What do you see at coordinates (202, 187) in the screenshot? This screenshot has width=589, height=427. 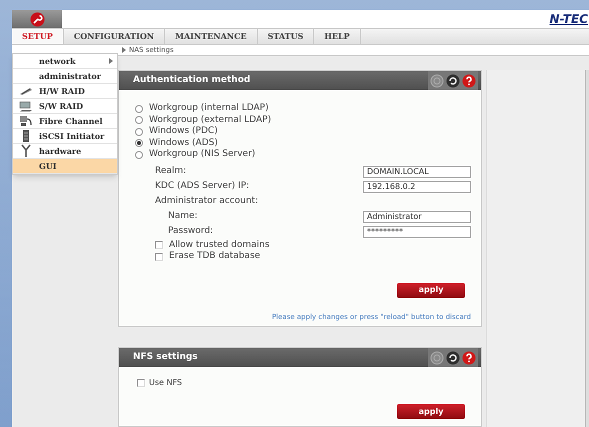 I see `field-label: KDC (ADS Server) IP:` at bounding box center [202, 187].